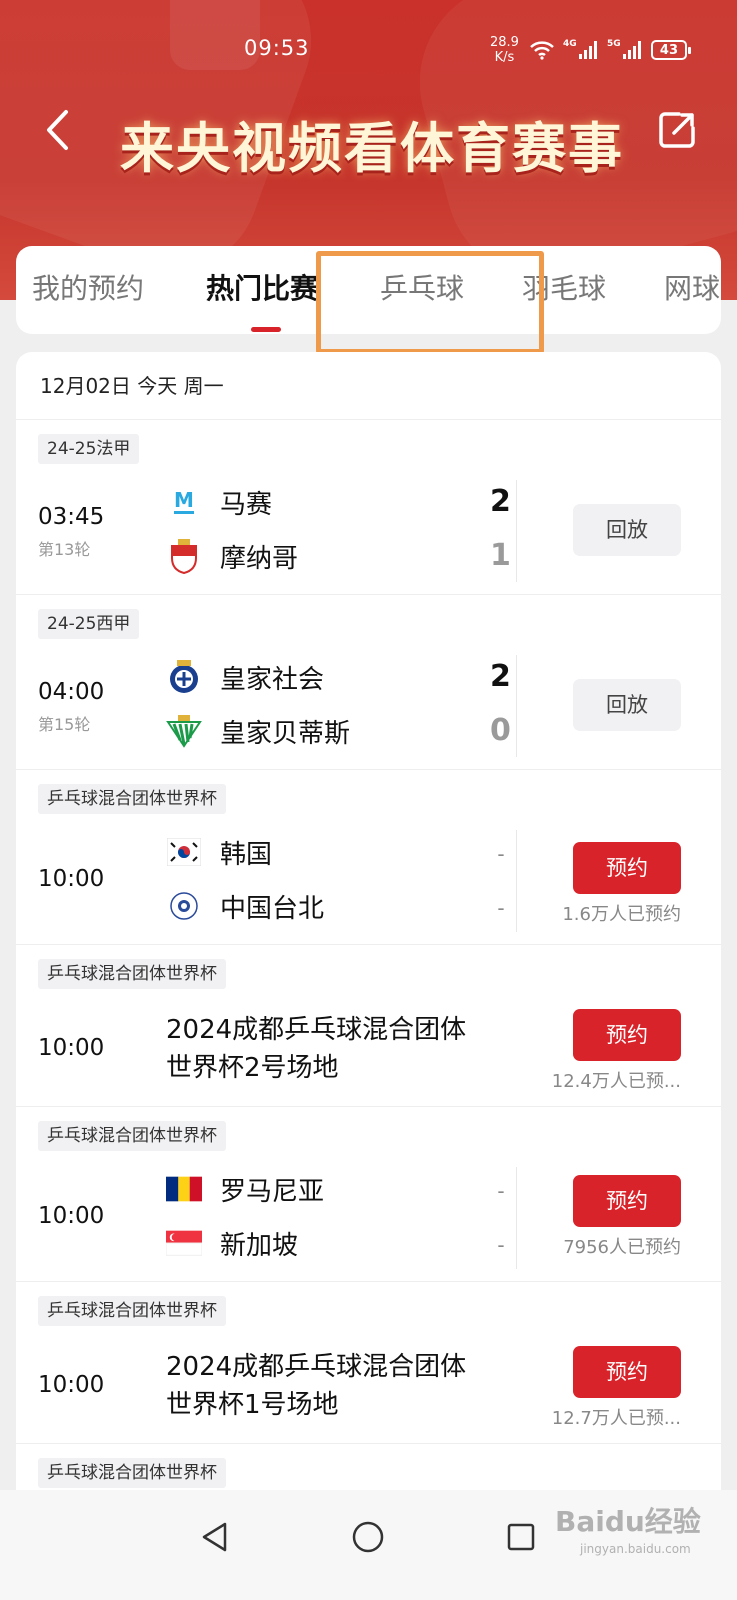 This screenshot has width=737, height=1600. Describe the element at coordinates (64, 549) in the screenshot. I see `match-round: 第13轮` at that location.